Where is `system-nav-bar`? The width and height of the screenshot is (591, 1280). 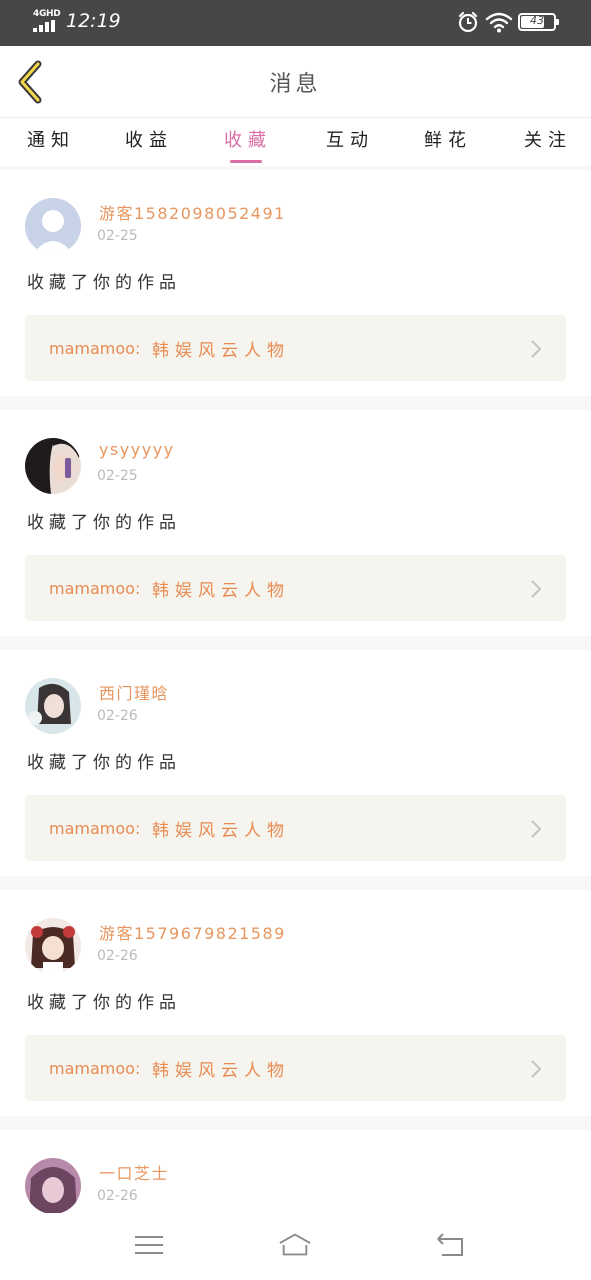 system-nav-bar is located at coordinates (295, 1246).